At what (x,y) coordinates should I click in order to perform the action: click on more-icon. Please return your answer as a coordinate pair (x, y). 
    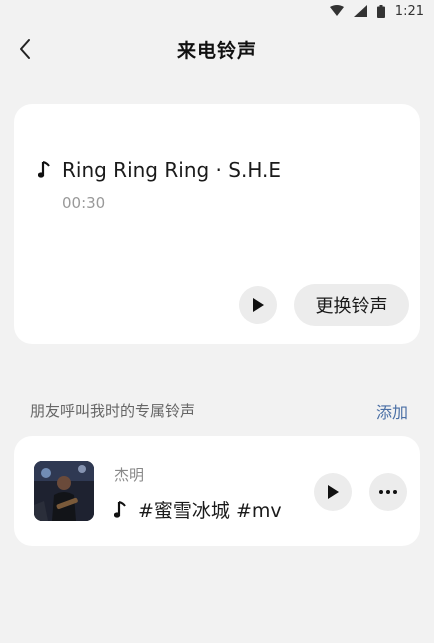
    Looking at the image, I should click on (388, 492).